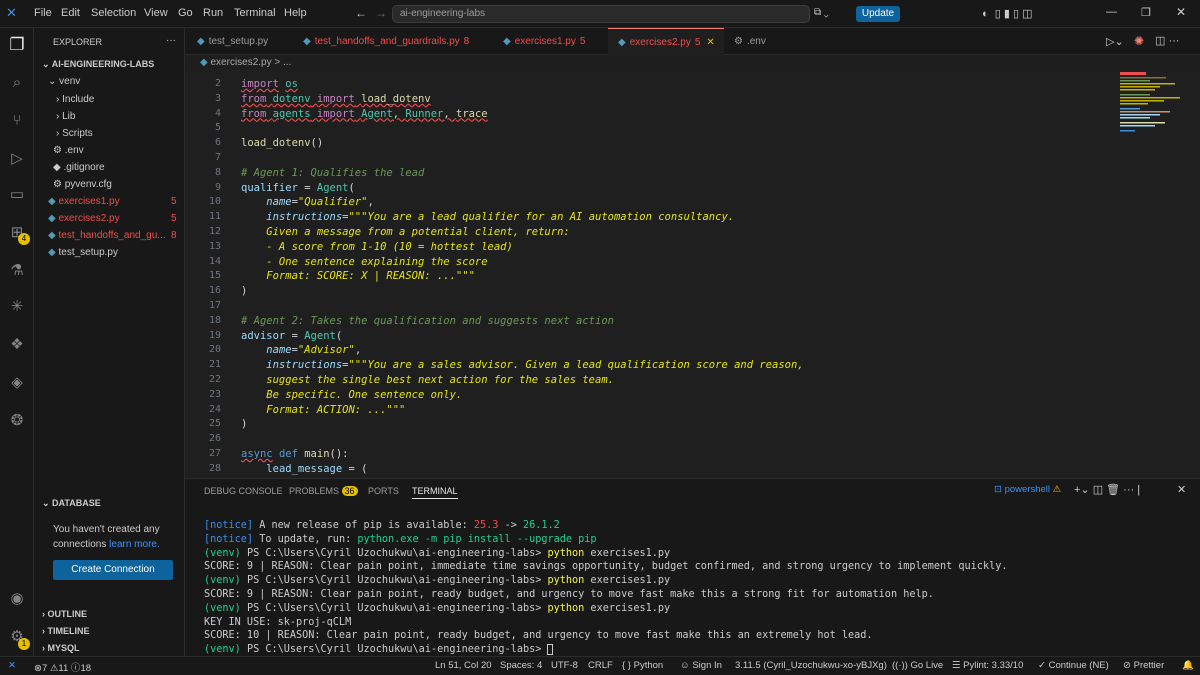  I want to click on menu-view: View, so click(156, 13).